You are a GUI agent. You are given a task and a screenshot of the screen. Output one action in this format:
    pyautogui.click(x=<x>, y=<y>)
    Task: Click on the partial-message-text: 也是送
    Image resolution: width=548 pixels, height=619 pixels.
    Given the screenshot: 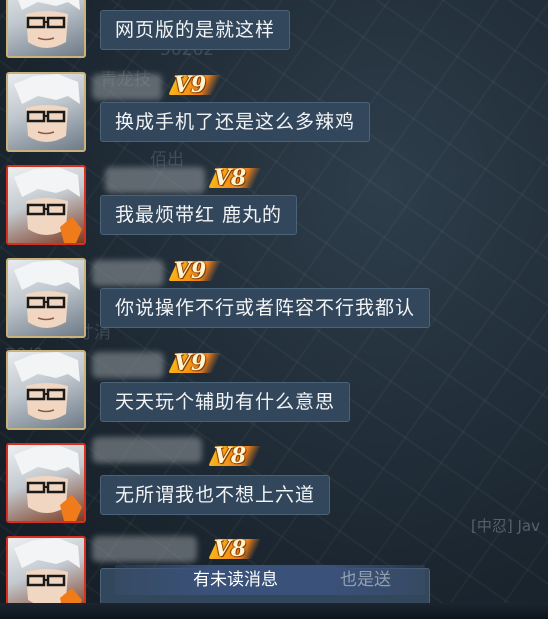 What is the action you would take?
    pyautogui.click(x=365, y=580)
    